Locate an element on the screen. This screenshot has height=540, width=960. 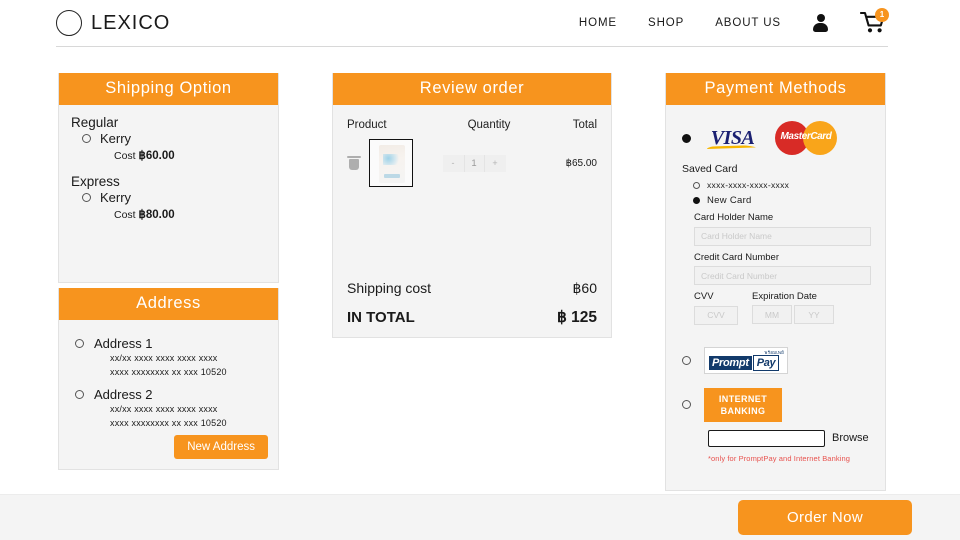
cvv-input is located at coordinates (716, 315).